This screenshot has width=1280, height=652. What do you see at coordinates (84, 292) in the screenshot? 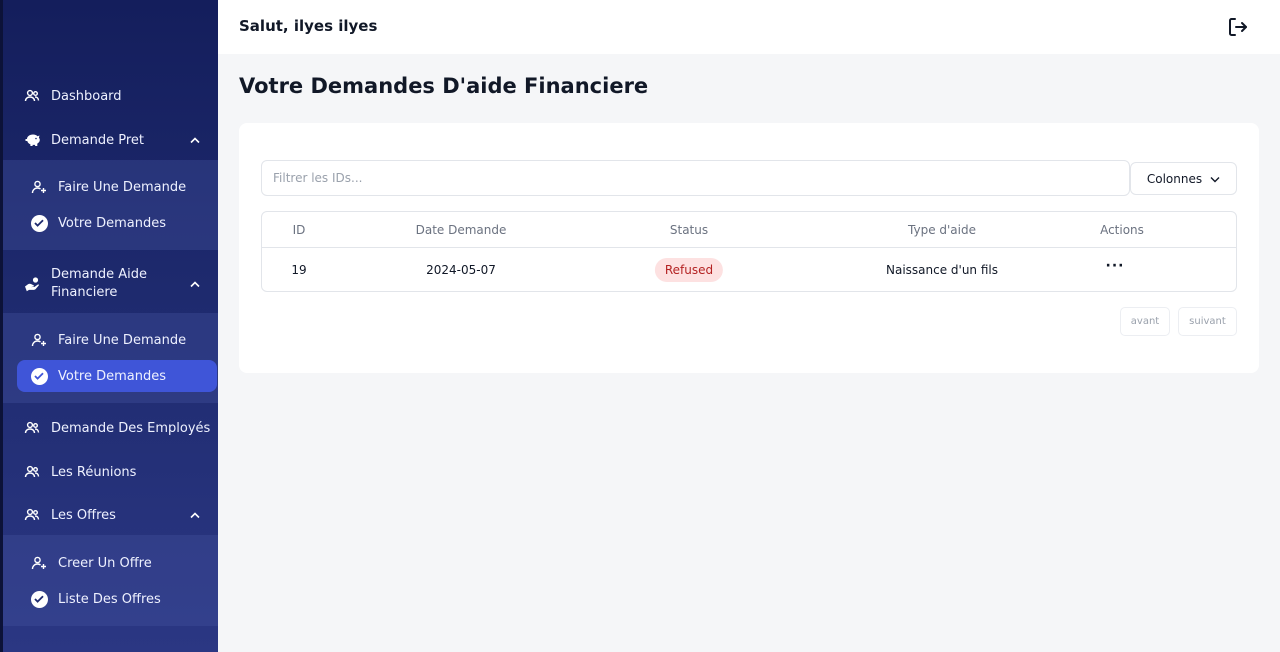
I see `sidebar-item-label: Financiere` at bounding box center [84, 292].